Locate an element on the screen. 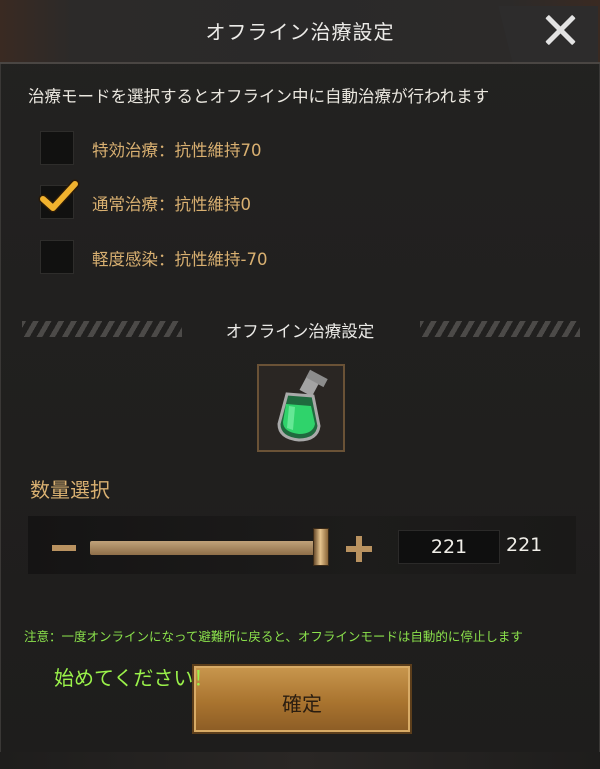  green-medicine-bottle-icon is located at coordinates (302, 405).